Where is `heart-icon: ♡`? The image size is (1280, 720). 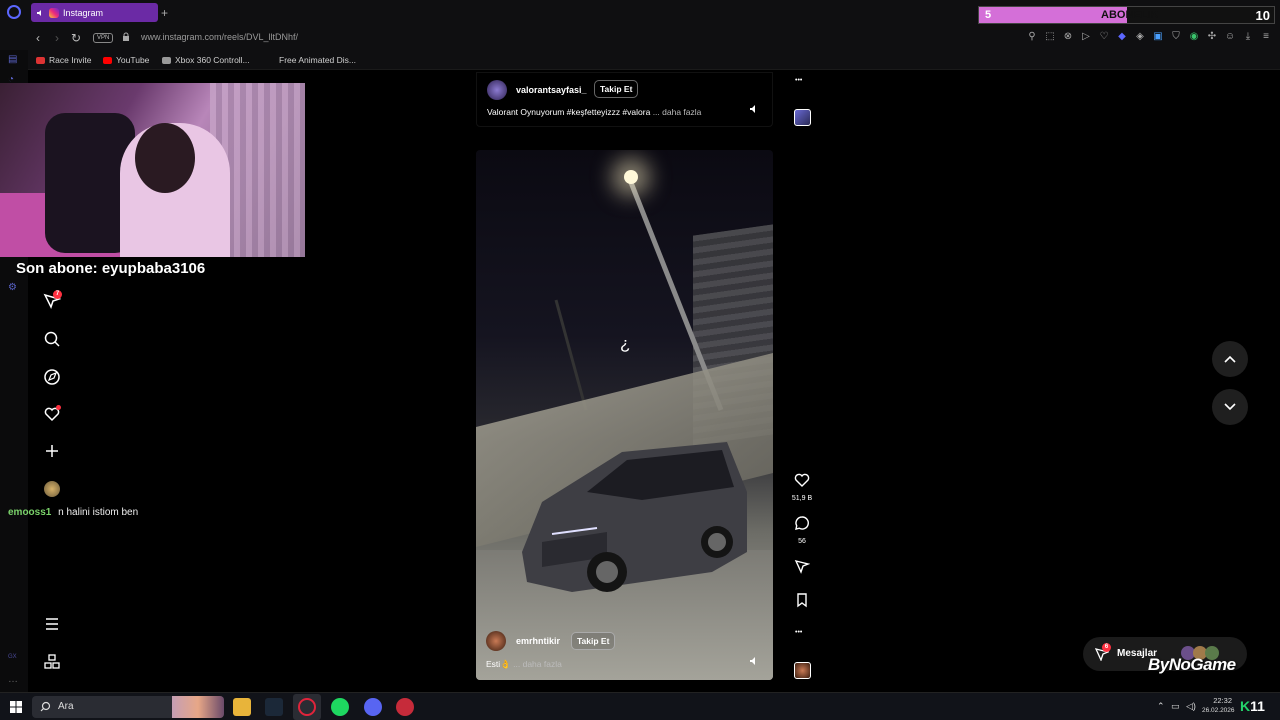
heart-icon: ♡ is located at coordinates (1104, 37).